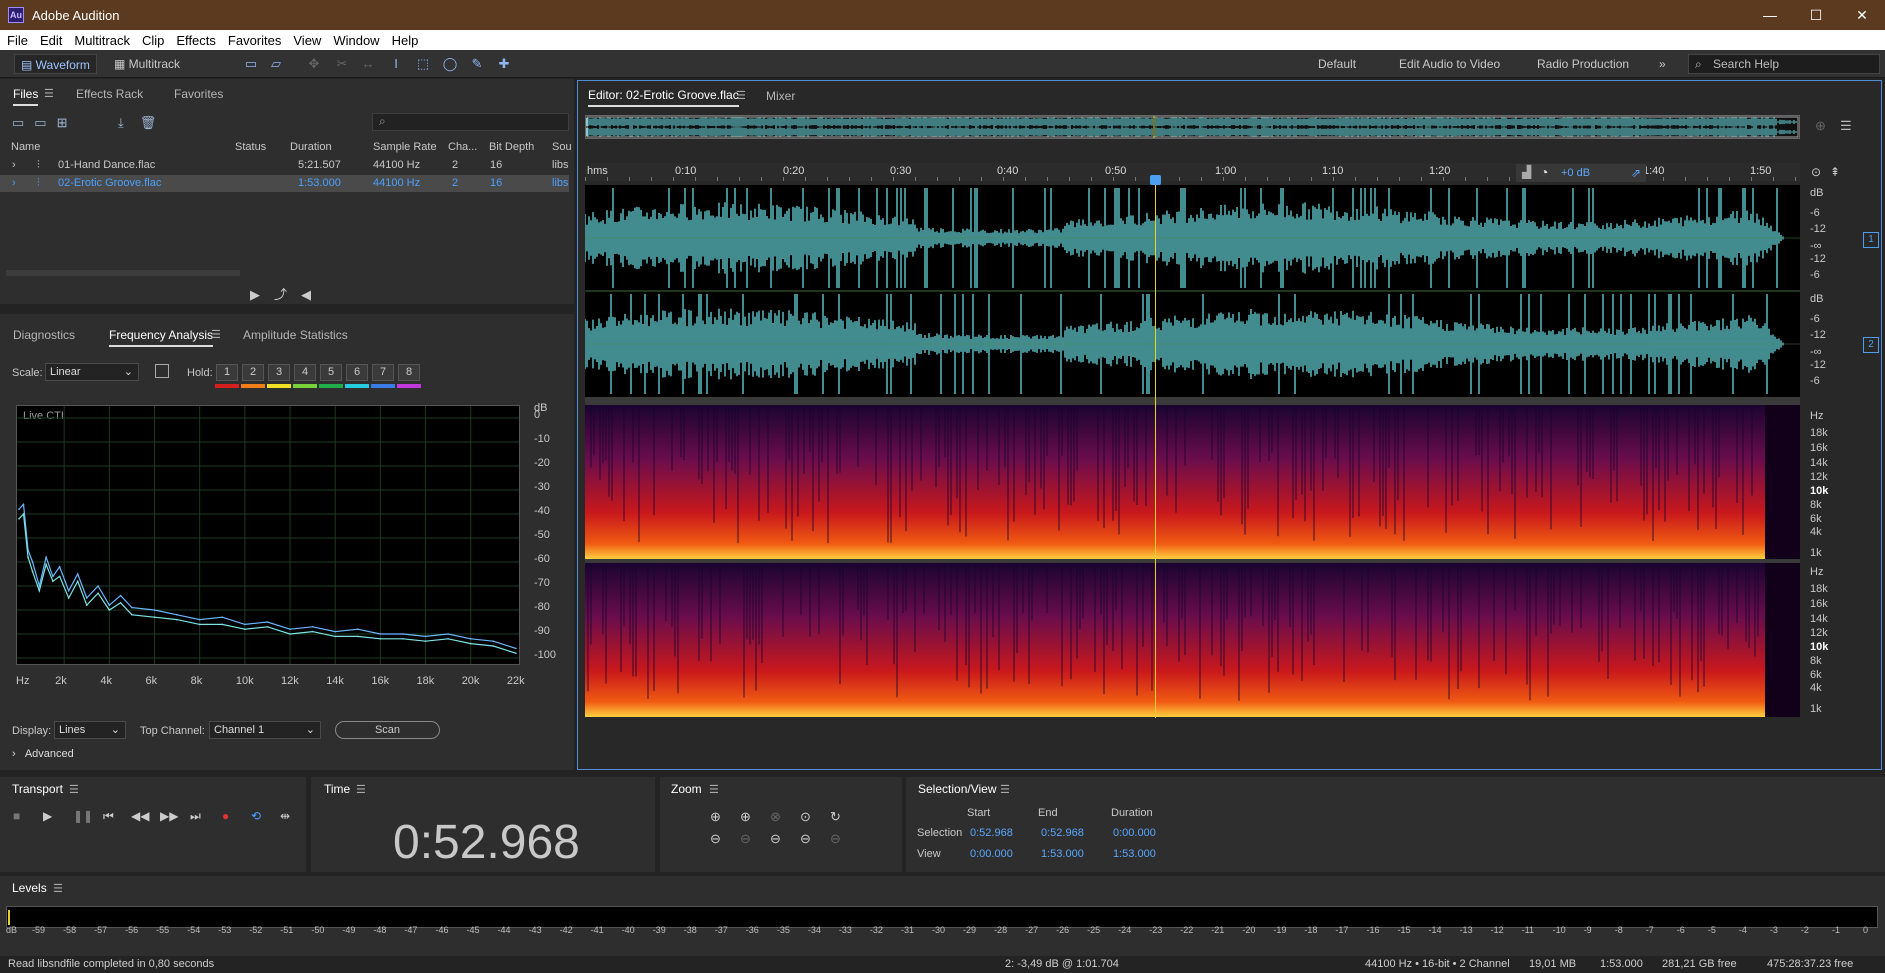 The width and height of the screenshot is (1885, 973). I want to click on menu-favorites: Favorites, so click(253, 39).